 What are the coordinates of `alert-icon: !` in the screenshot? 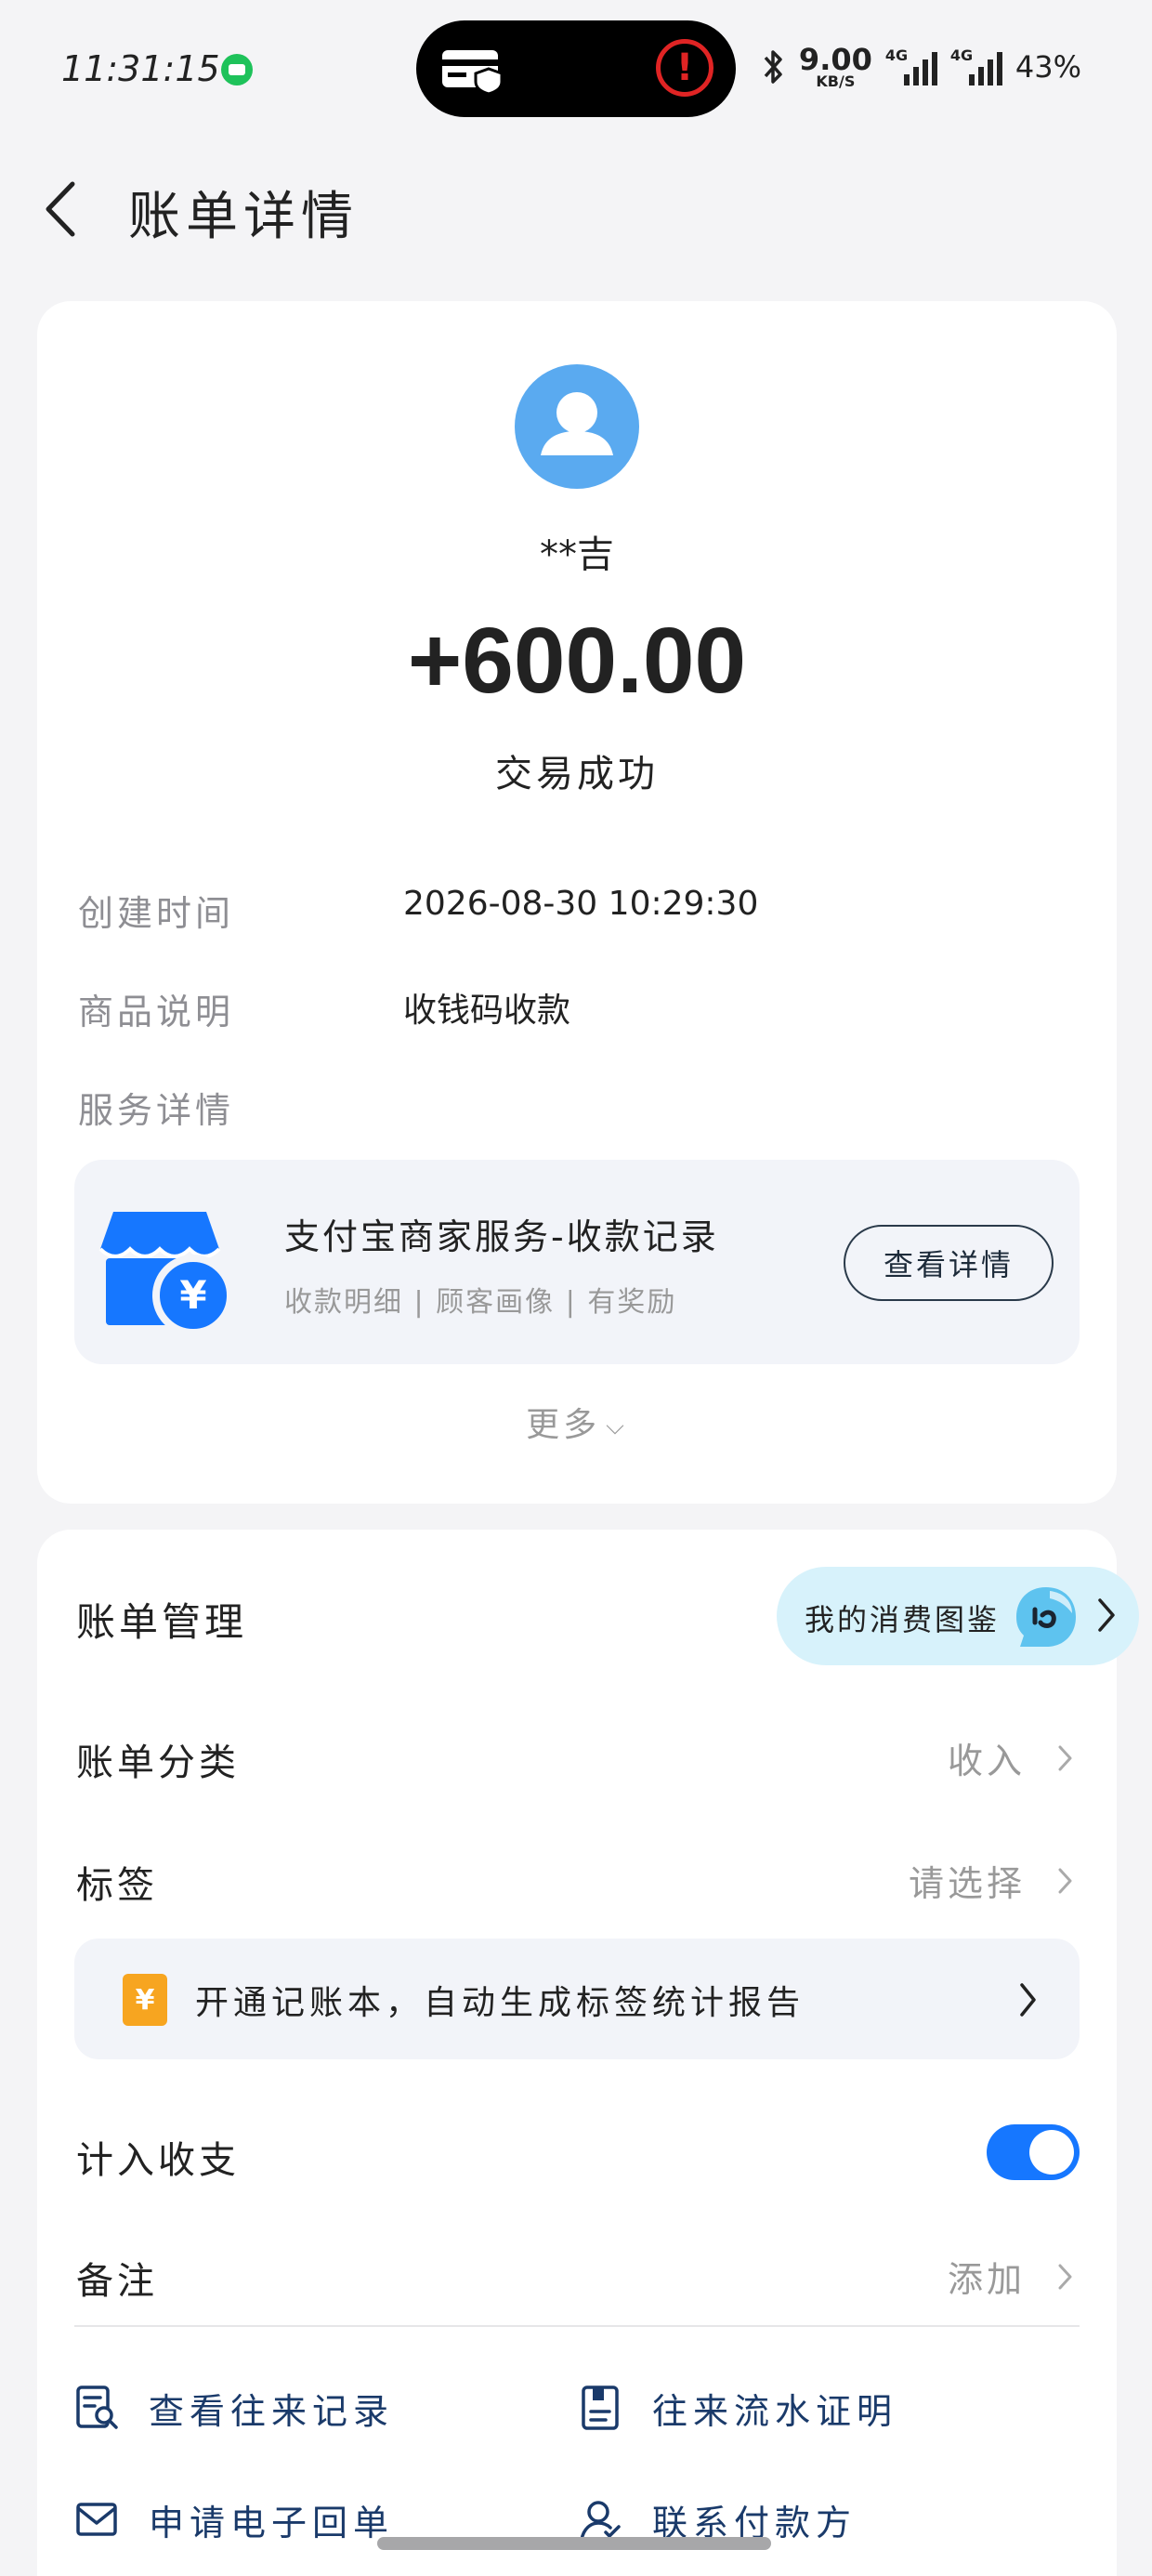 It's located at (684, 68).